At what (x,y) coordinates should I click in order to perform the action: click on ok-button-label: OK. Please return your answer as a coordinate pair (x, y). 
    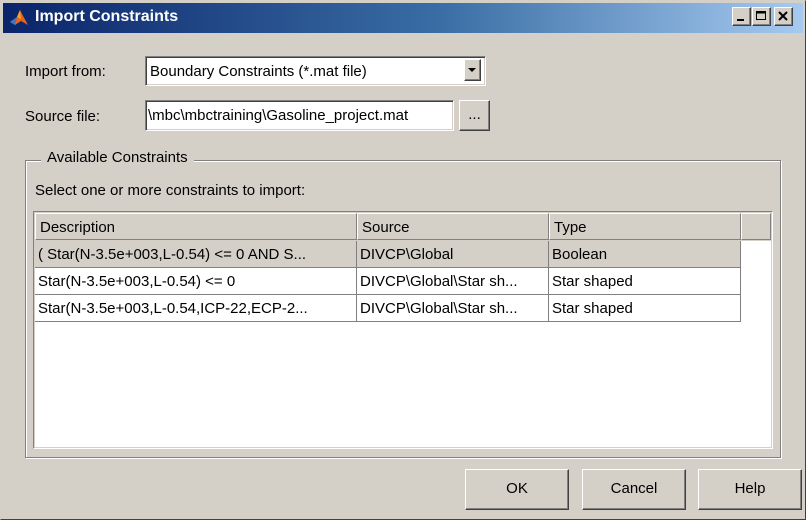
    Looking at the image, I should click on (517, 488).